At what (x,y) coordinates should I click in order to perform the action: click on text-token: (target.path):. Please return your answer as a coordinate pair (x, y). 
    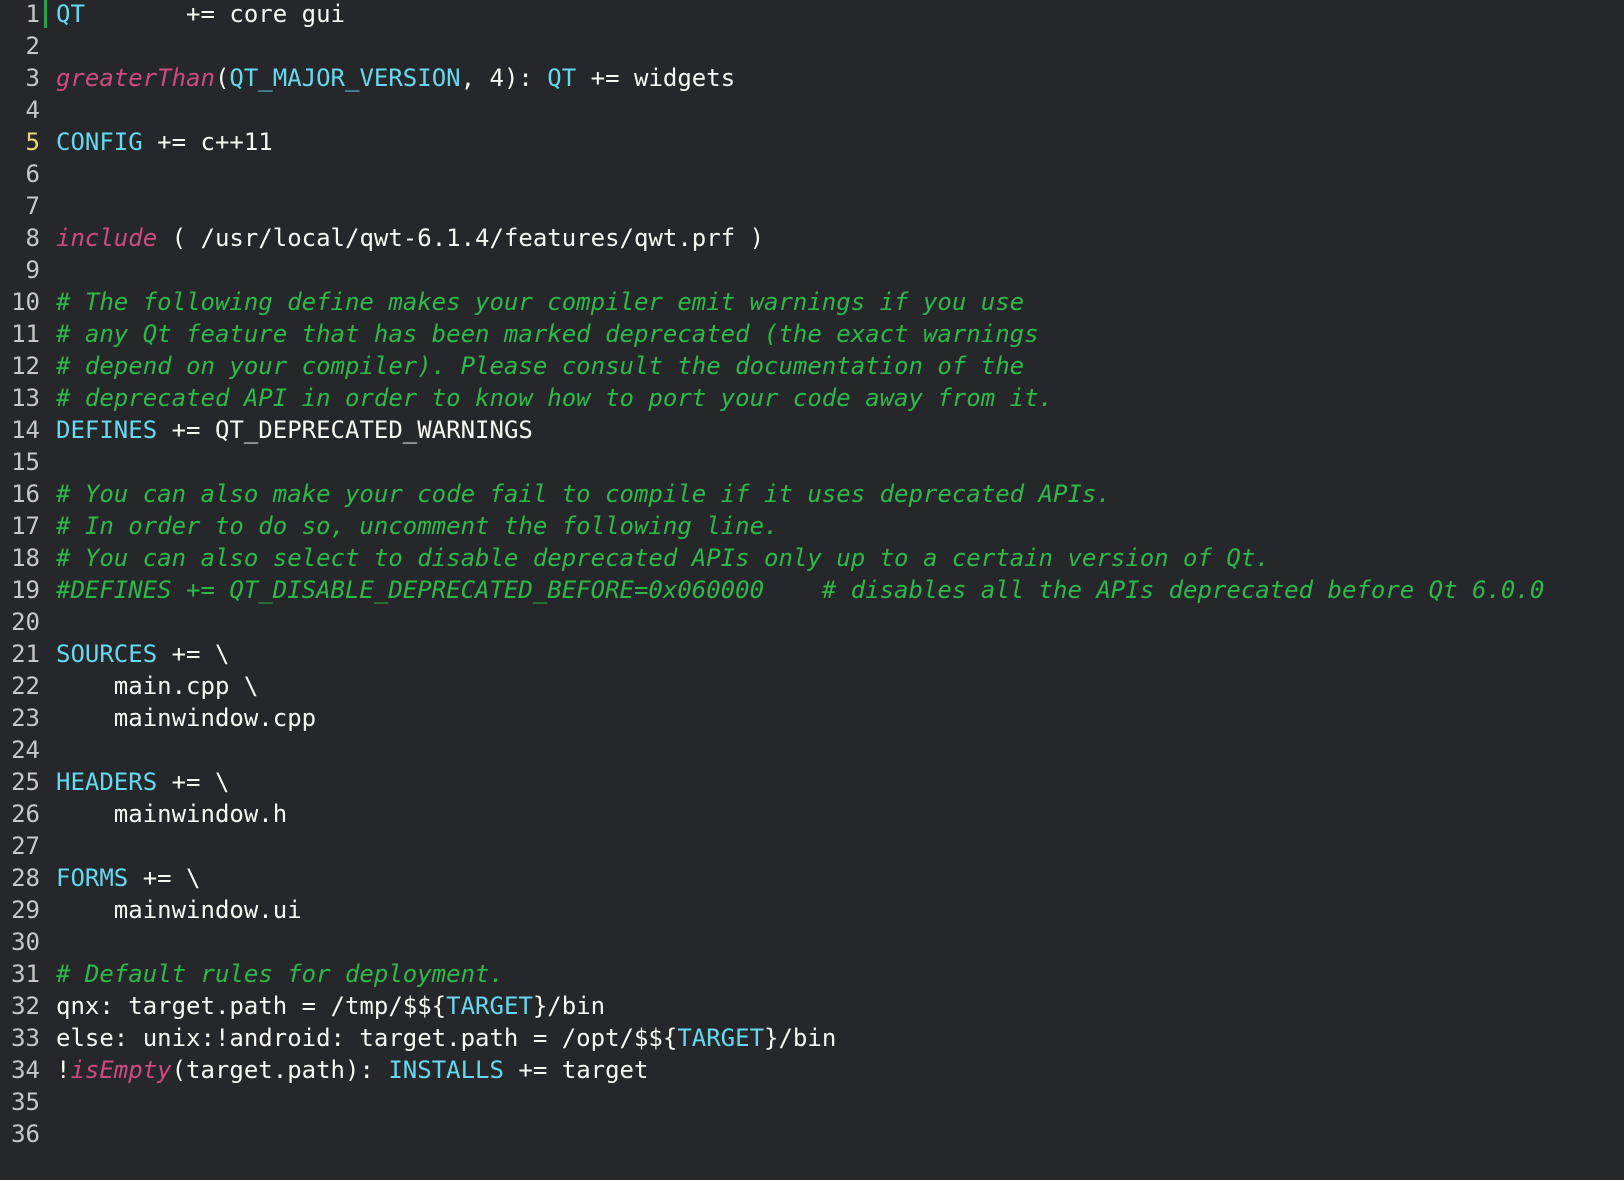
    Looking at the image, I should click on (280, 1070).